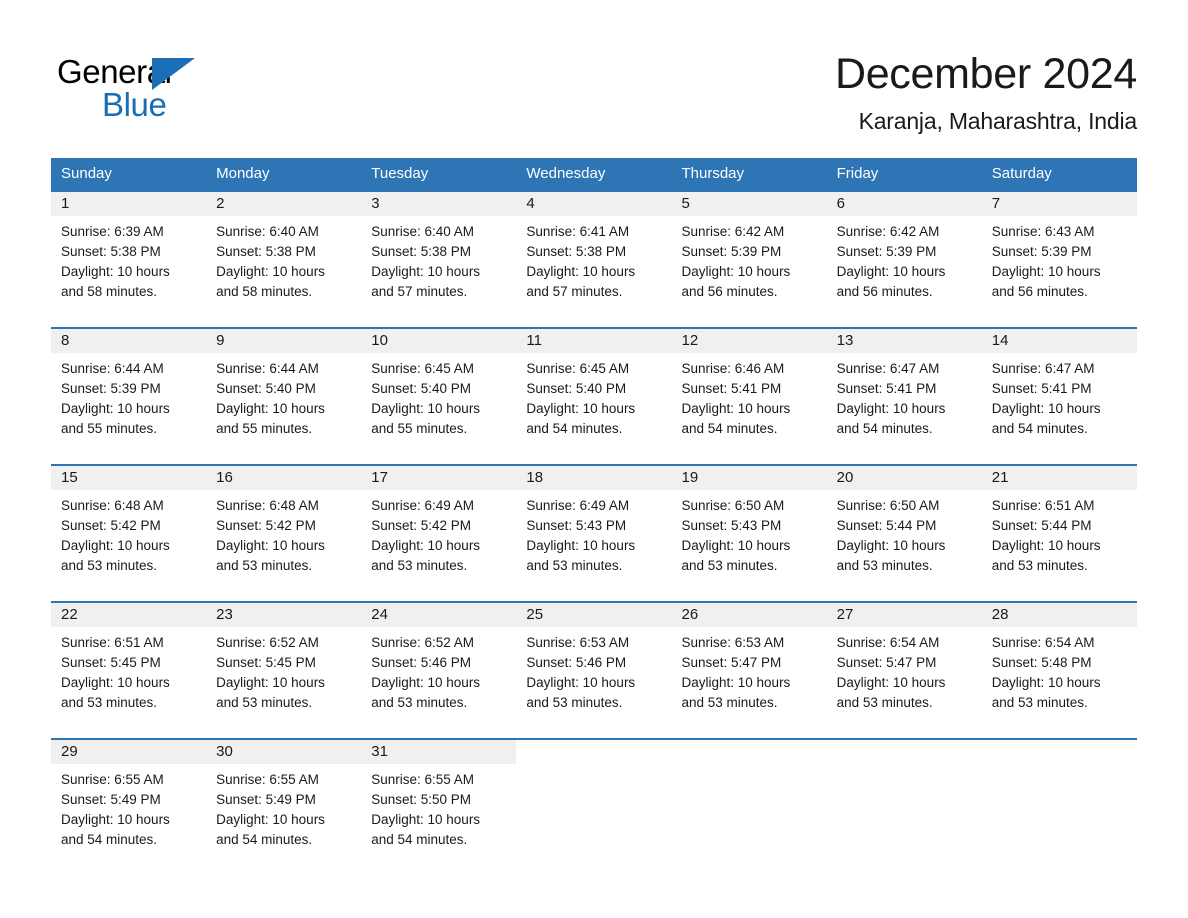  What do you see at coordinates (594, 478) in the screenshot?
I see `day-number: 18` at bounding box center [594, 478].